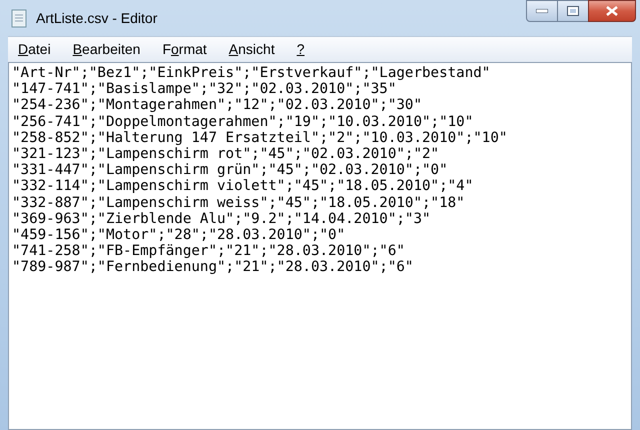  Describe the element at coordinates (243, 186) in the screenshot. I see `text-line: "332-114";"Lampenschirm violett";"45";"18.05.2010";"4"` at that location.